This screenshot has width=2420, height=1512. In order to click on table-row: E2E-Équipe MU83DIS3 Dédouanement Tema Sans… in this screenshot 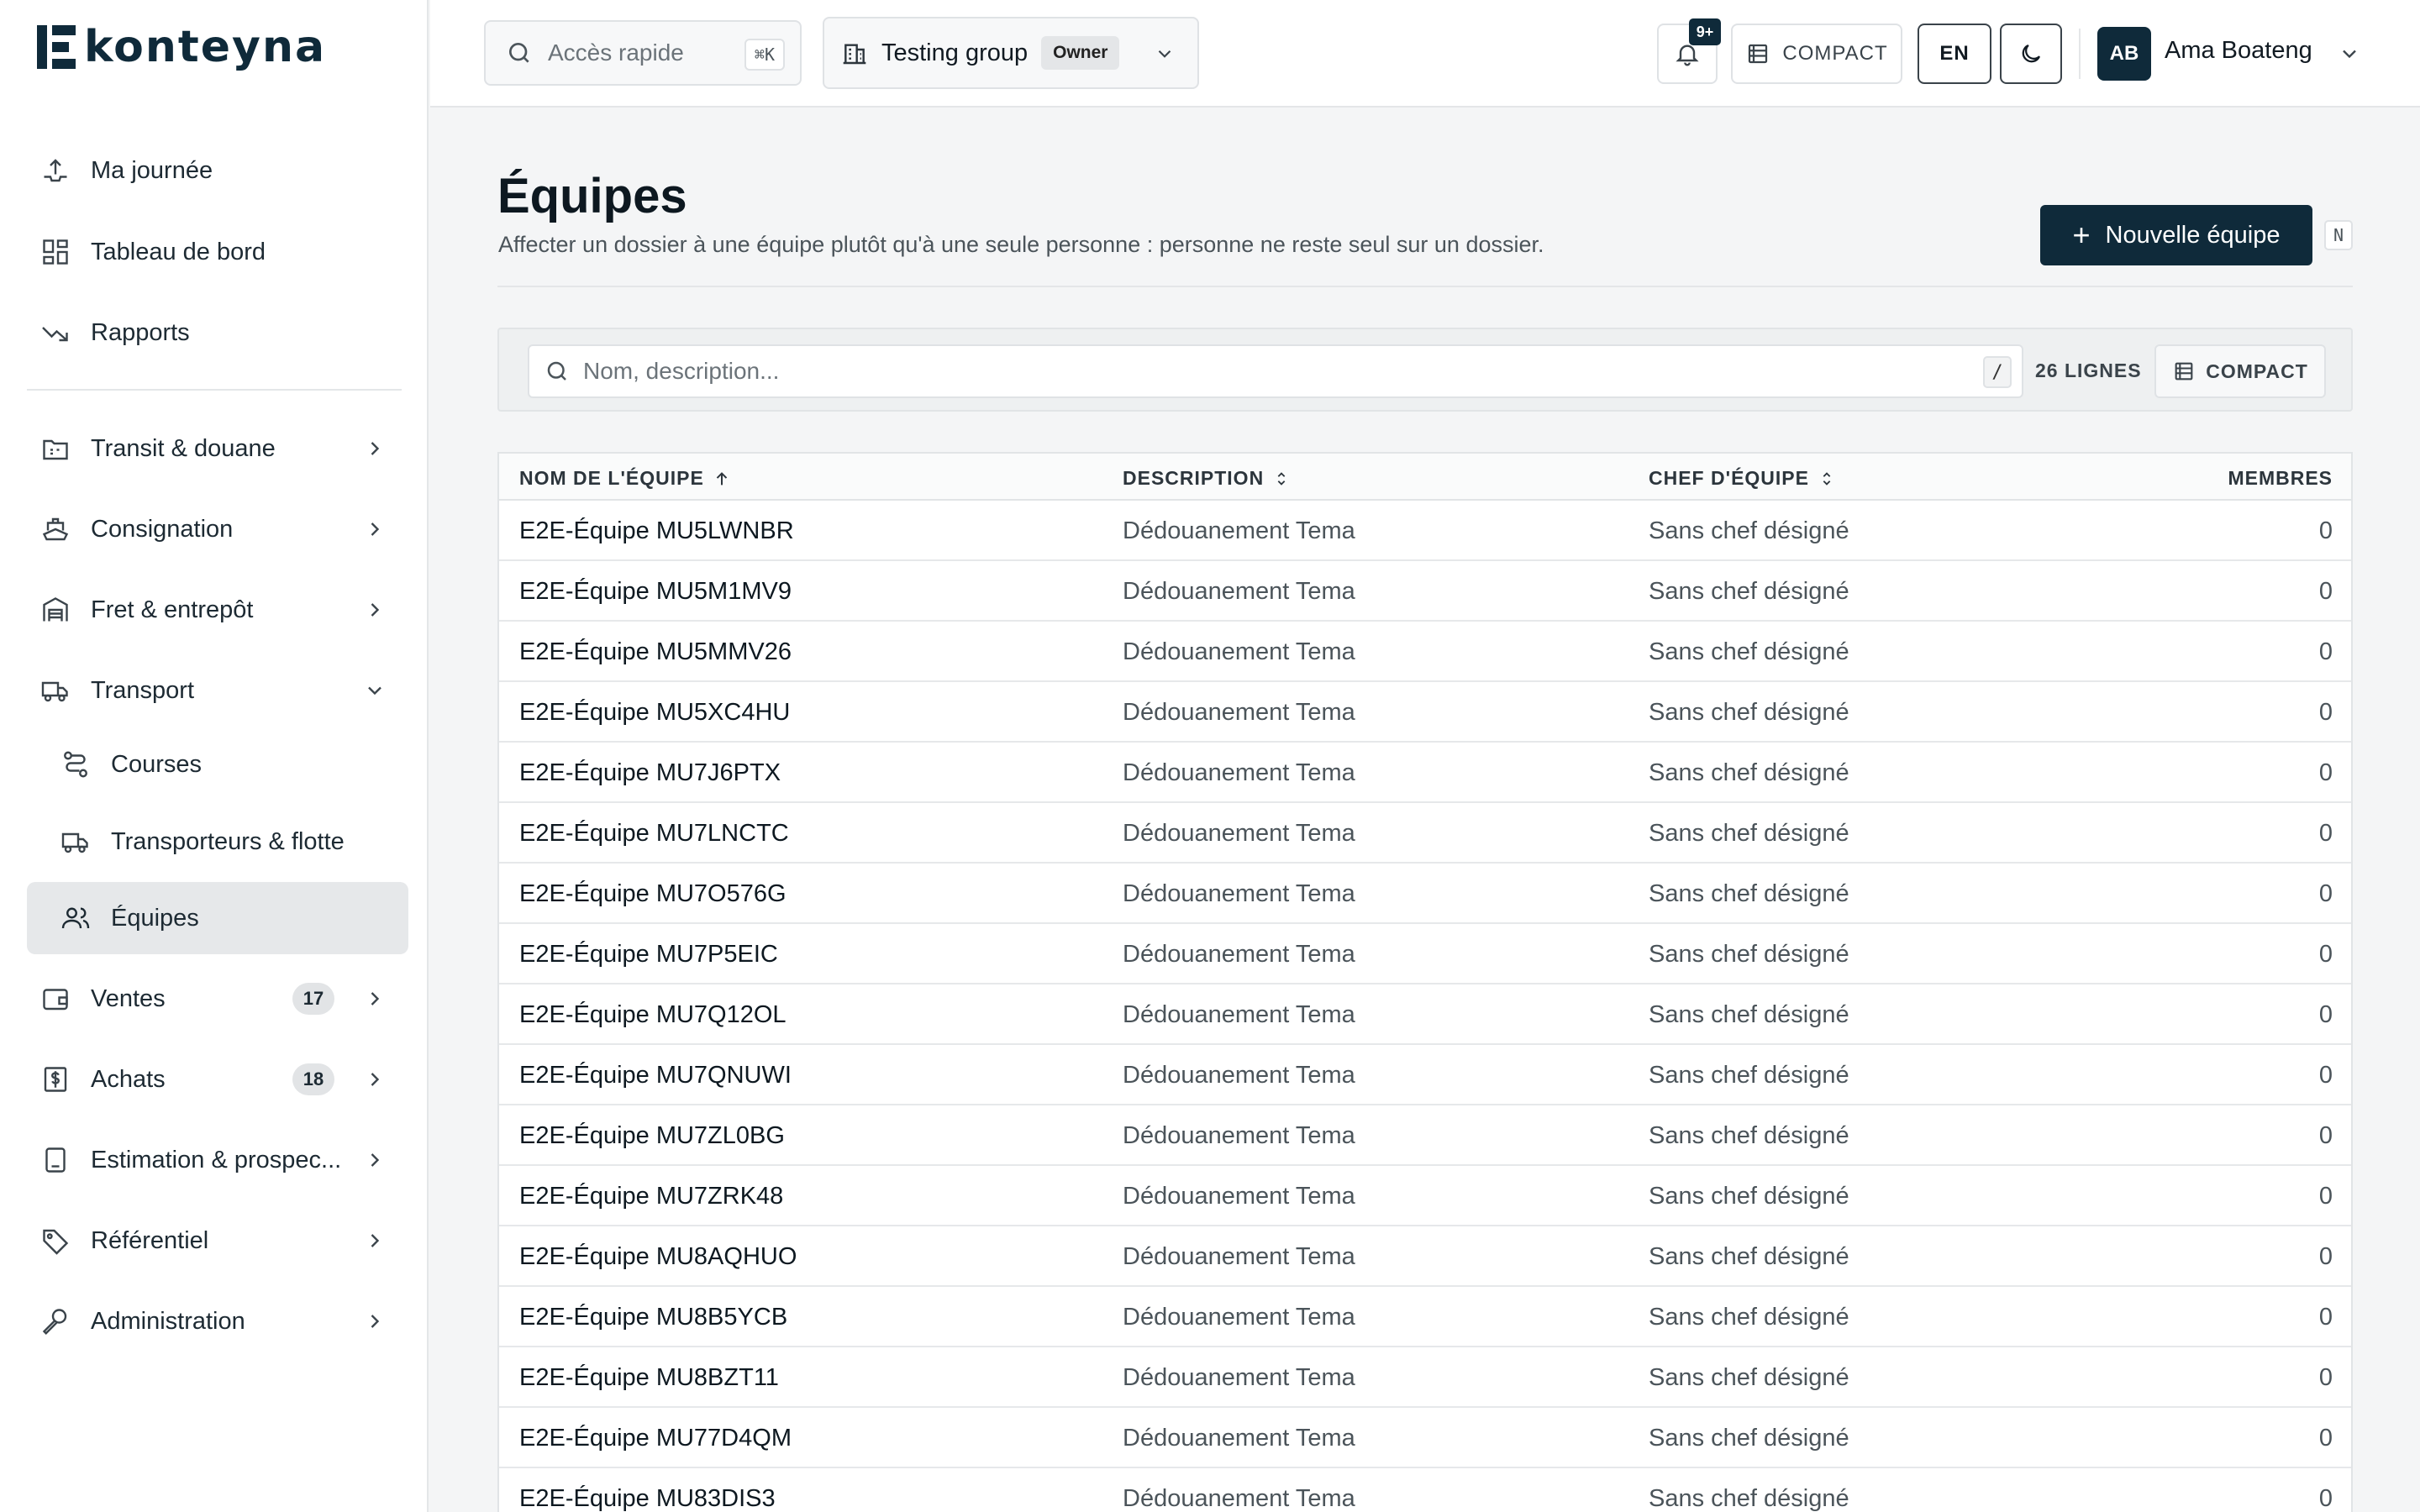, I will do `click(1425, 1490)`.